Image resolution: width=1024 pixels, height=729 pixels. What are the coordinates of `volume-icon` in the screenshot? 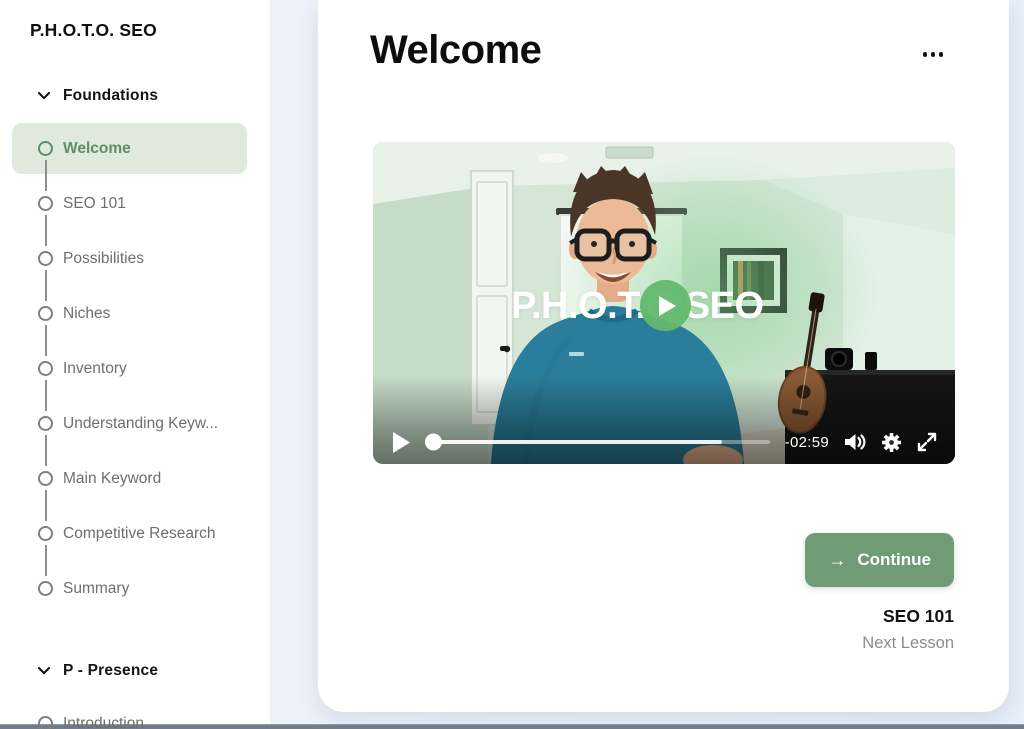 It's located at (855, 442).